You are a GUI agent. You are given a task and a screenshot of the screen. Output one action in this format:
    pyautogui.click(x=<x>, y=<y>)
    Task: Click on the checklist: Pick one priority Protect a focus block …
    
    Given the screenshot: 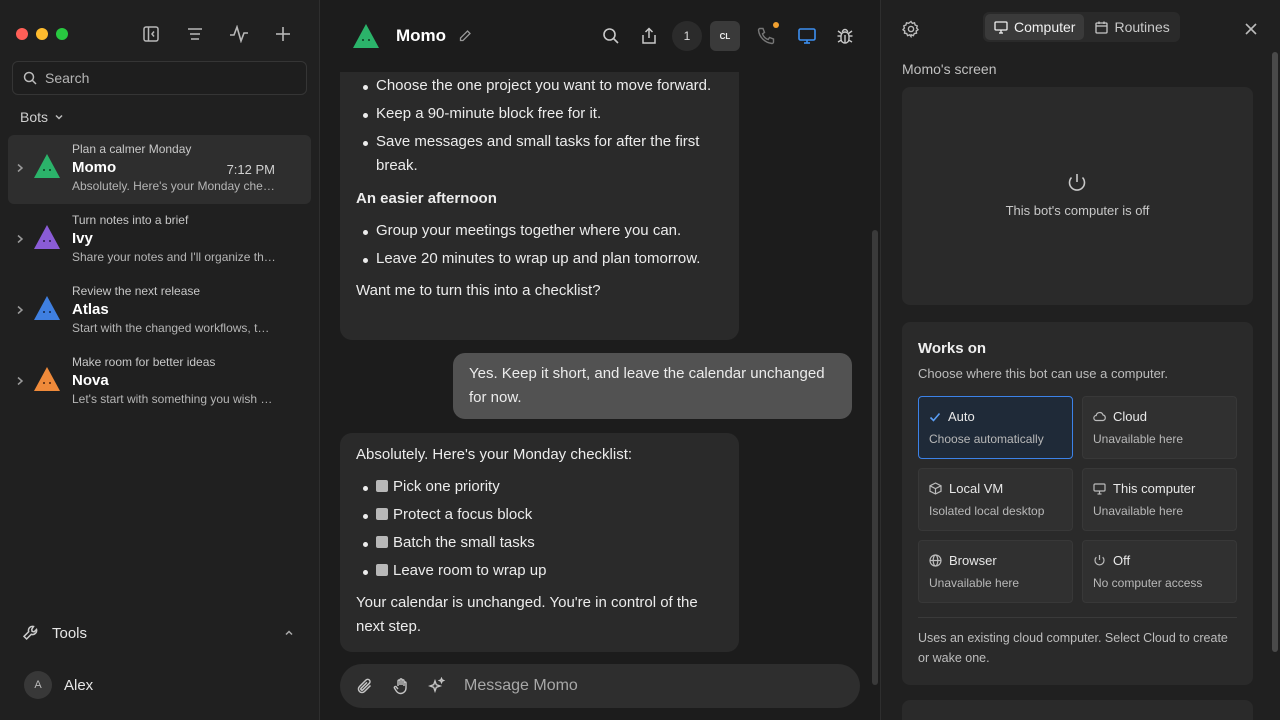 What is the action you would take?
    pyautogui.click(x=539, y=529)
    